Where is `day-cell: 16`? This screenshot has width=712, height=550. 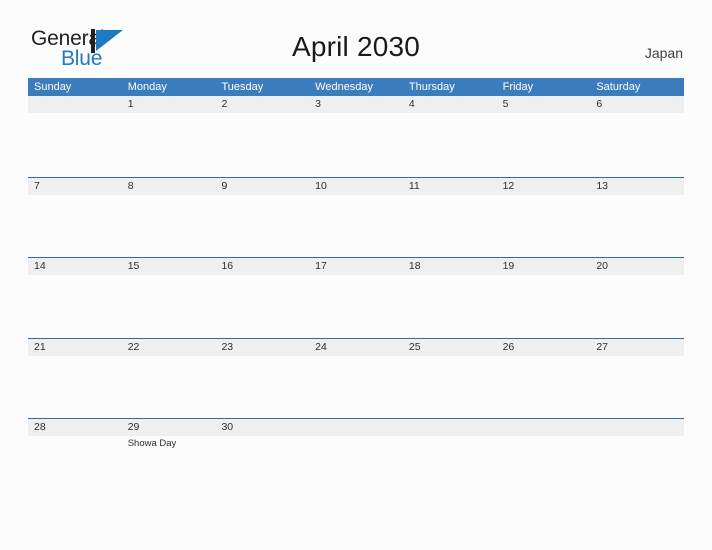 day-cell: 16 is located at coordinates (262, 298).